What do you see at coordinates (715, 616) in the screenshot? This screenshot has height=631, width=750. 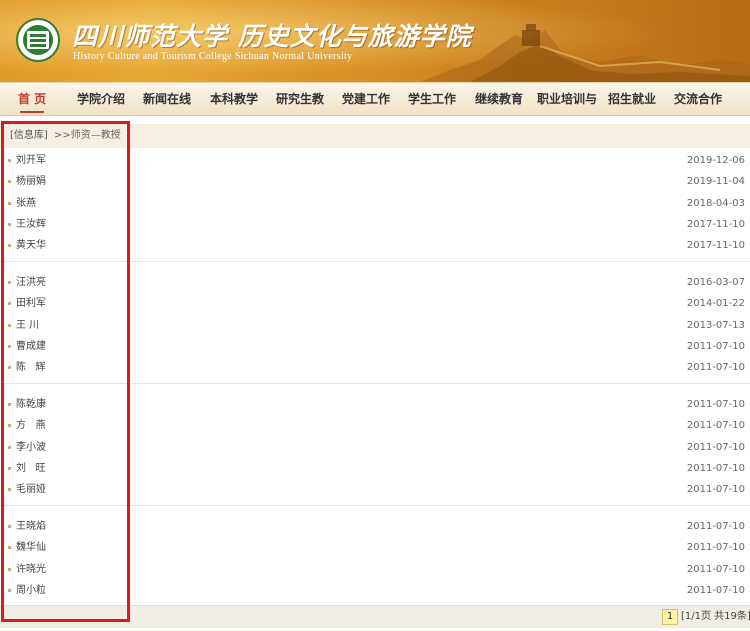 I see `pager-info: [1/1页 共19条]` at bounding box center [715, 616].